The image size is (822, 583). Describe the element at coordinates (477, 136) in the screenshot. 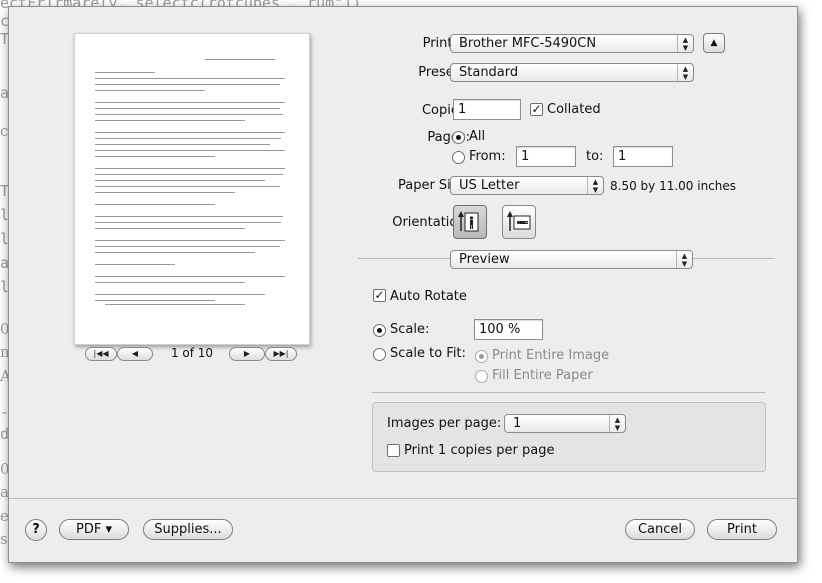

I see `pages-all-label: All` at that location.